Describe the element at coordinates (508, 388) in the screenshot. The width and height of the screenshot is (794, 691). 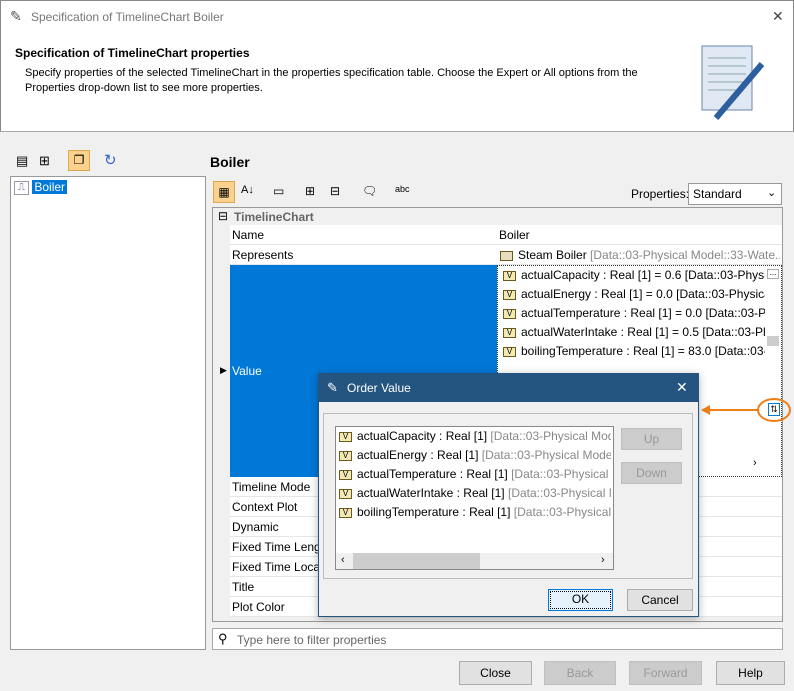
I see `dialog-title-bar: ✎ Order Value ✕` at that location.